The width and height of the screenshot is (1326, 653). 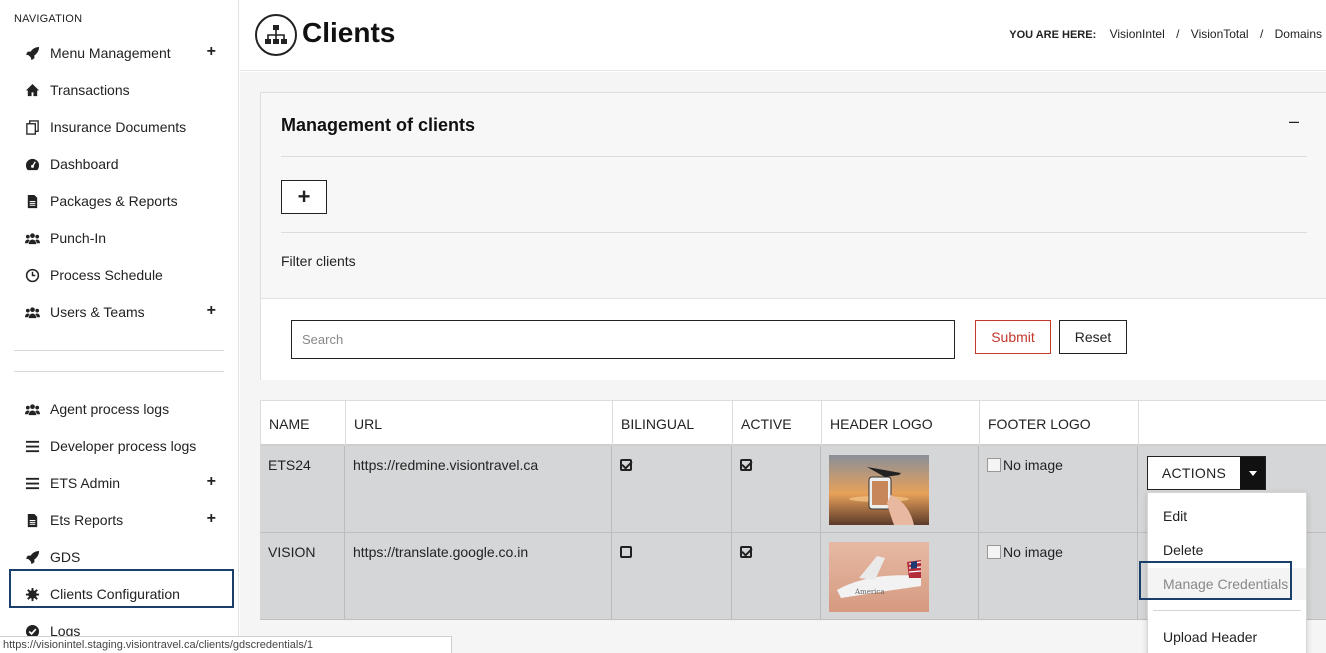 I want to click on sidebar-item-punch-in: Punch-In, so click(x=122, y=238).